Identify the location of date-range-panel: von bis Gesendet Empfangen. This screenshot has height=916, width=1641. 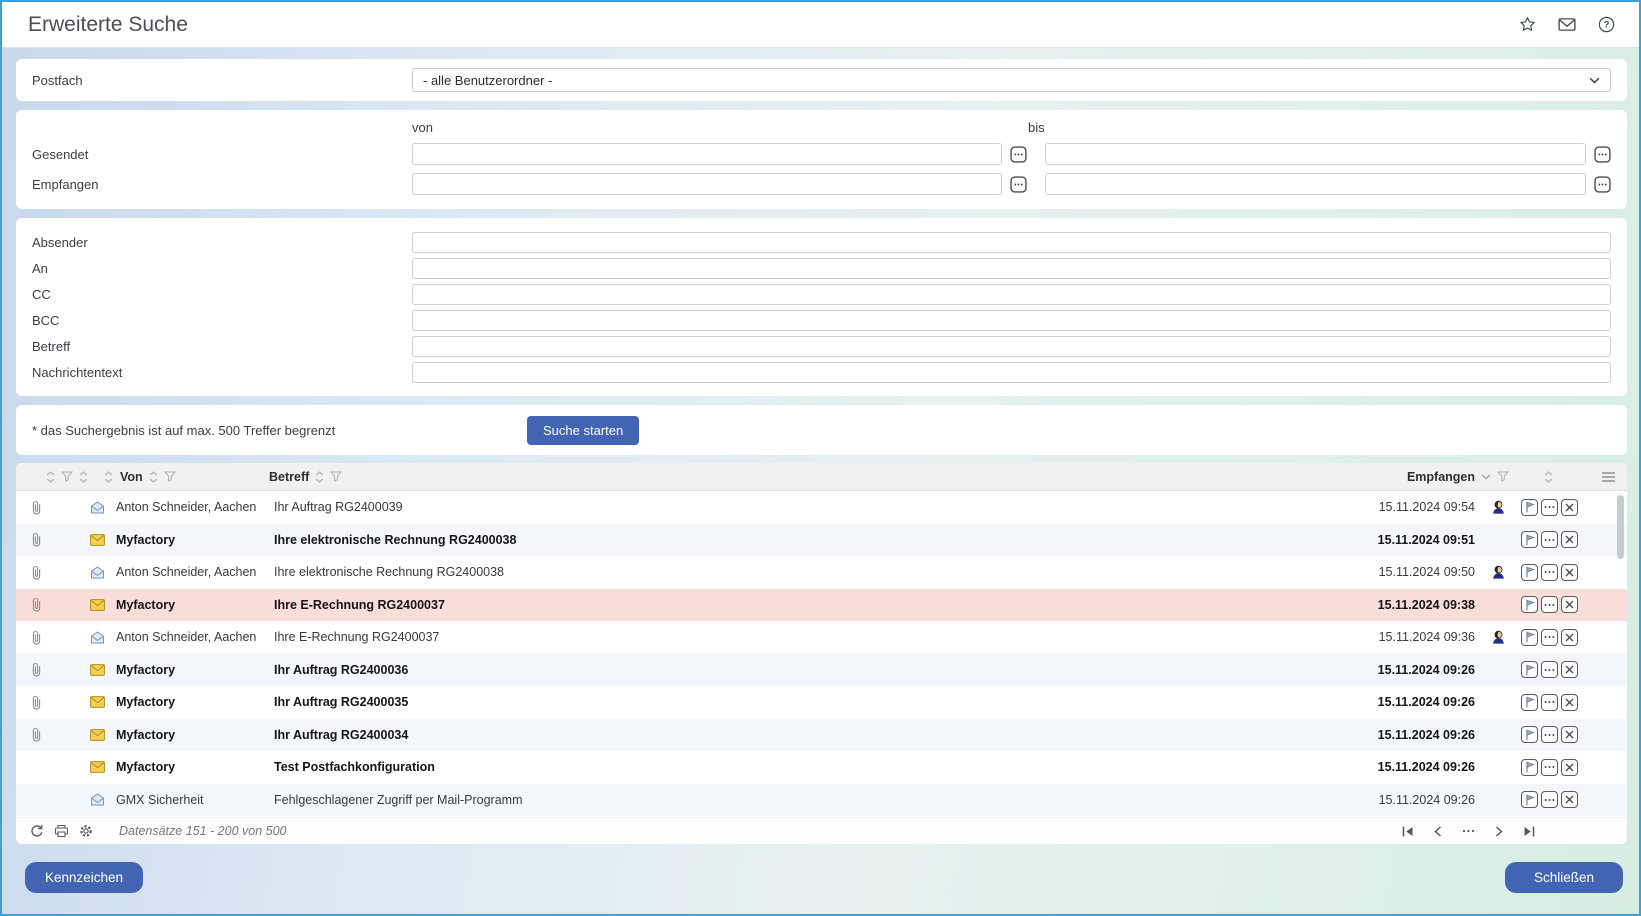
(821, 159).